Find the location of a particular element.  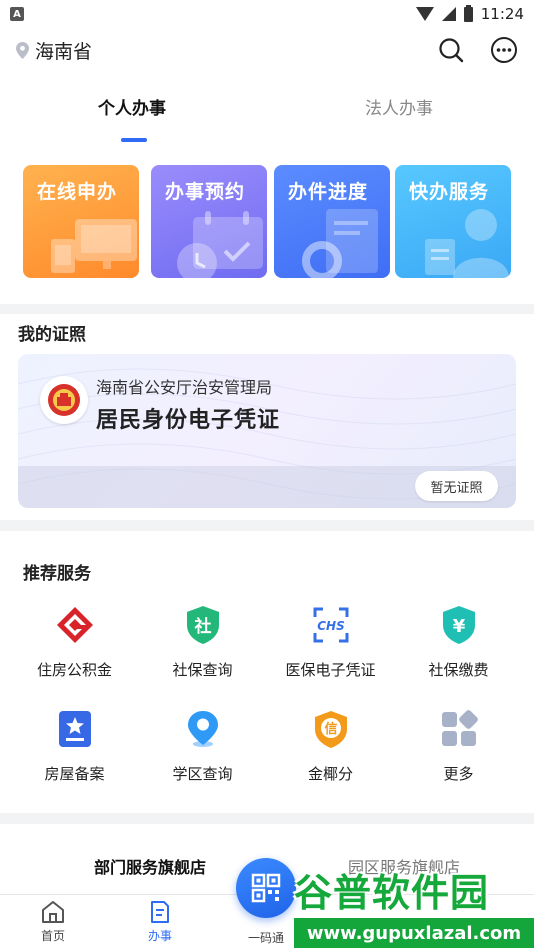

nav-label: 首页 is located at coordinates (52, 936).